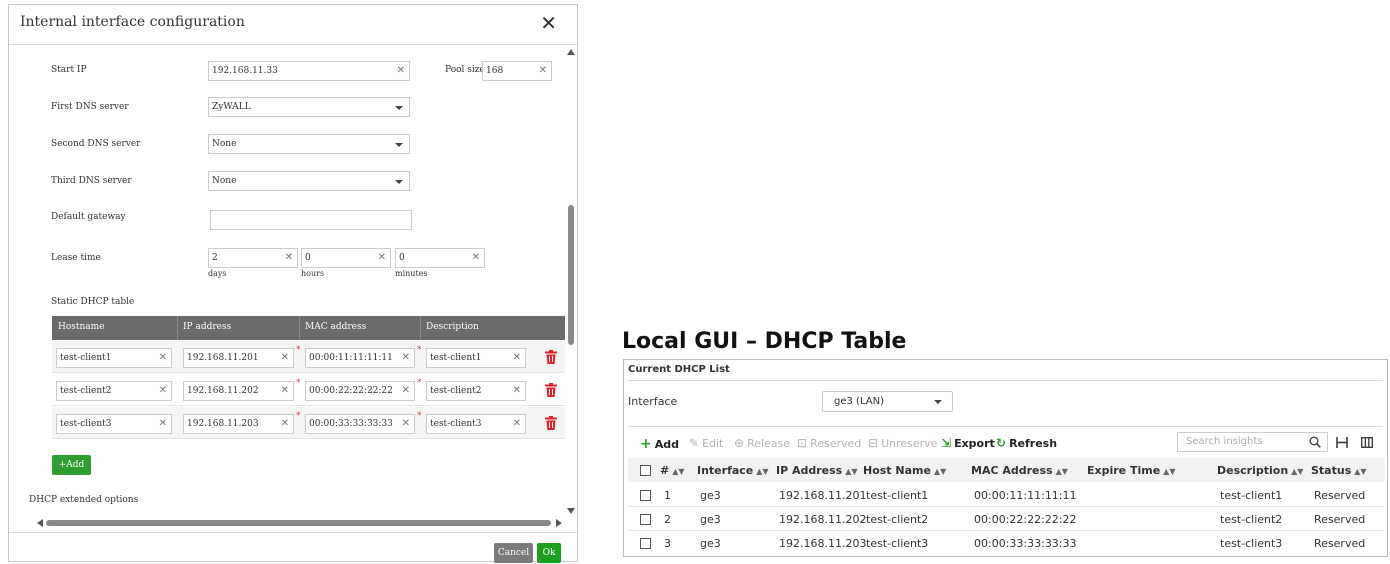 This screenshot has width=1390, height=564. I want to click on third-dns-select: None, so click(309, 181).